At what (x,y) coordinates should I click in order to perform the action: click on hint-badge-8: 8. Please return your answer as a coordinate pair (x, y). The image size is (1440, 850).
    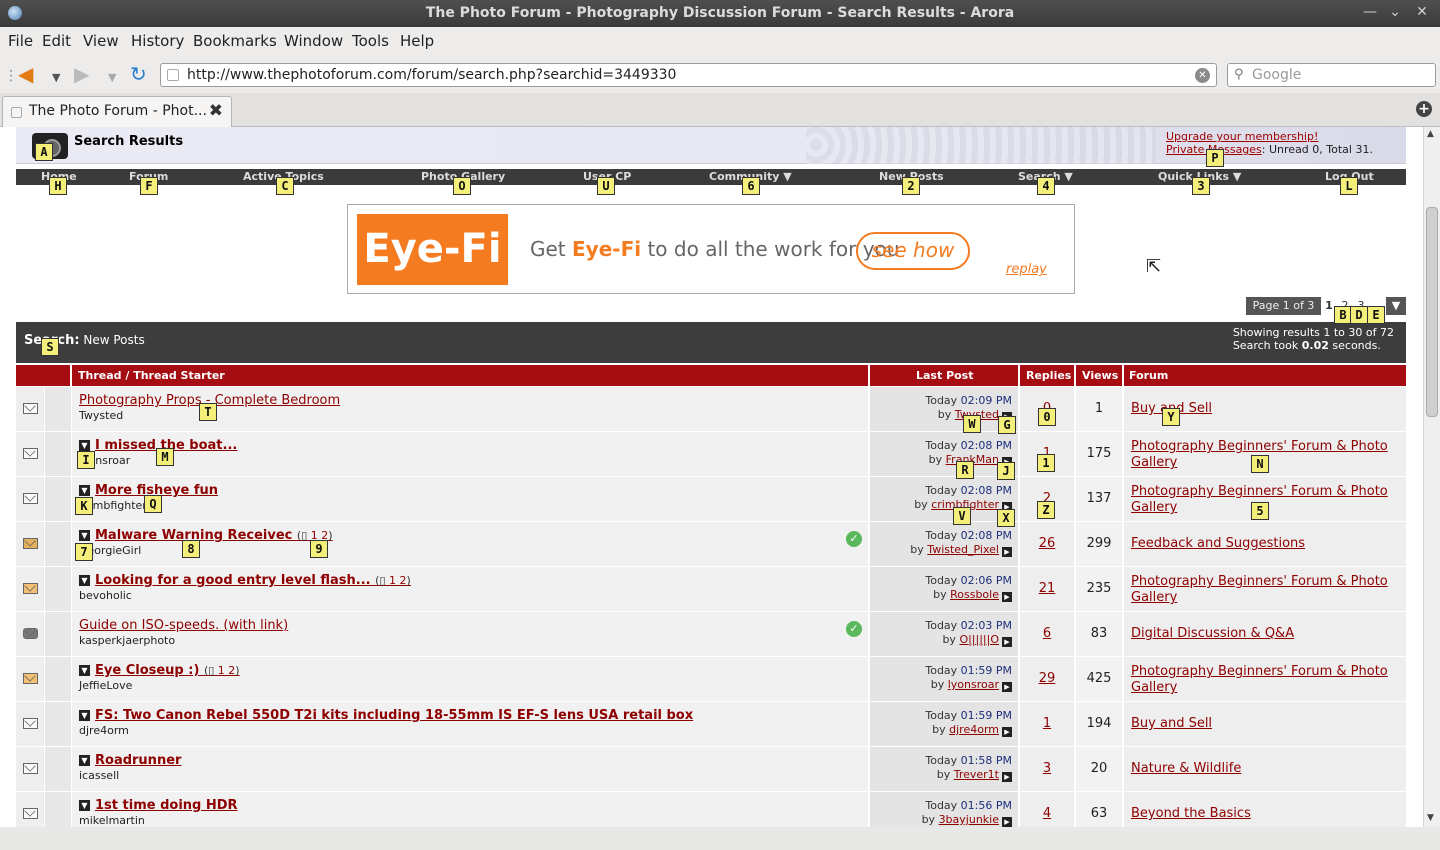
    Looking at the image, I should click on (191, 549).